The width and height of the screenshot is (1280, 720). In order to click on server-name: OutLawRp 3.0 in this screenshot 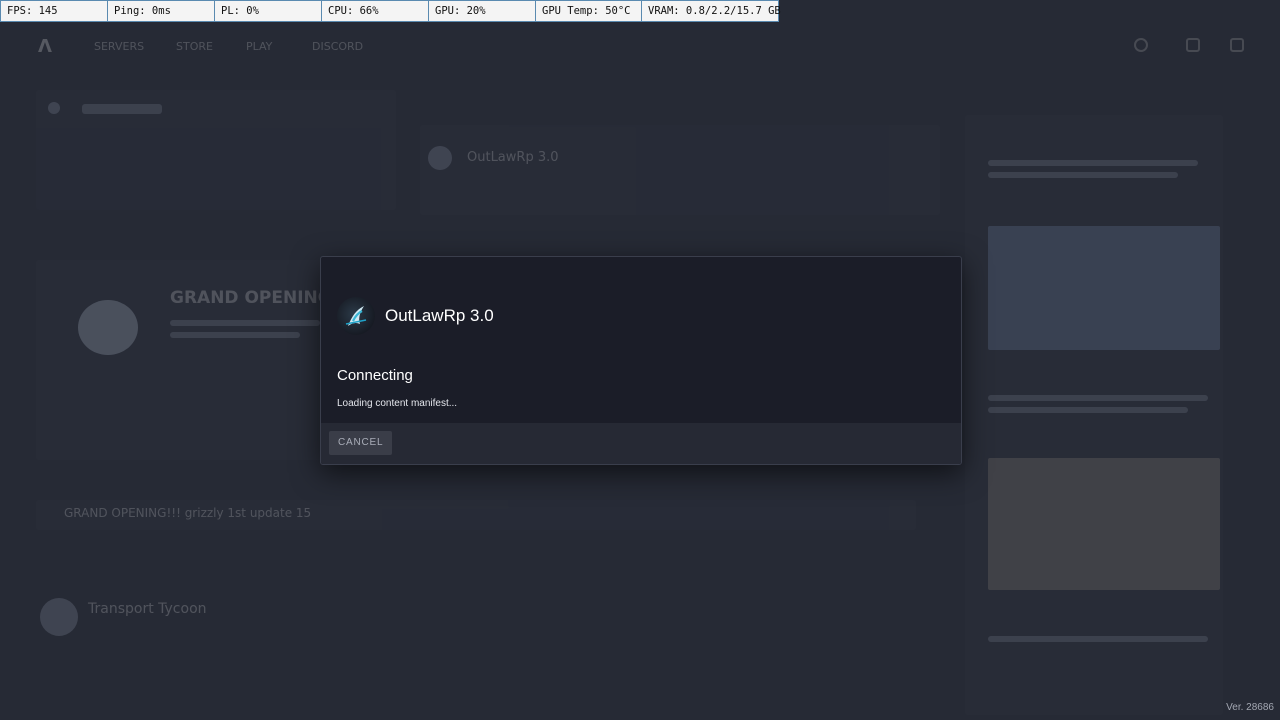, I will do `click(439, 315)`.